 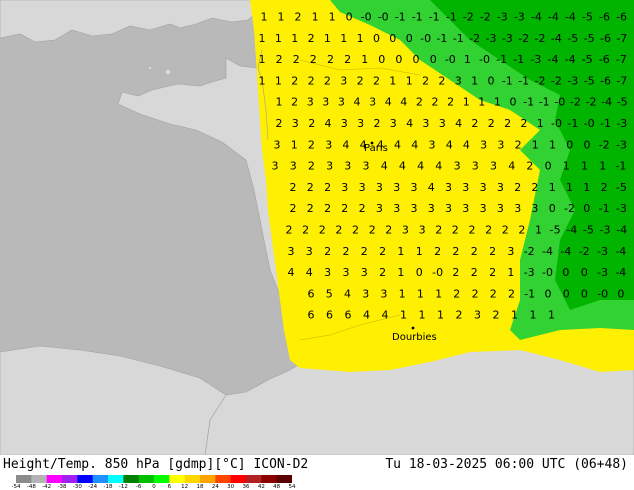 I want to click on legend-label: -12, so click(x=123, y=487).